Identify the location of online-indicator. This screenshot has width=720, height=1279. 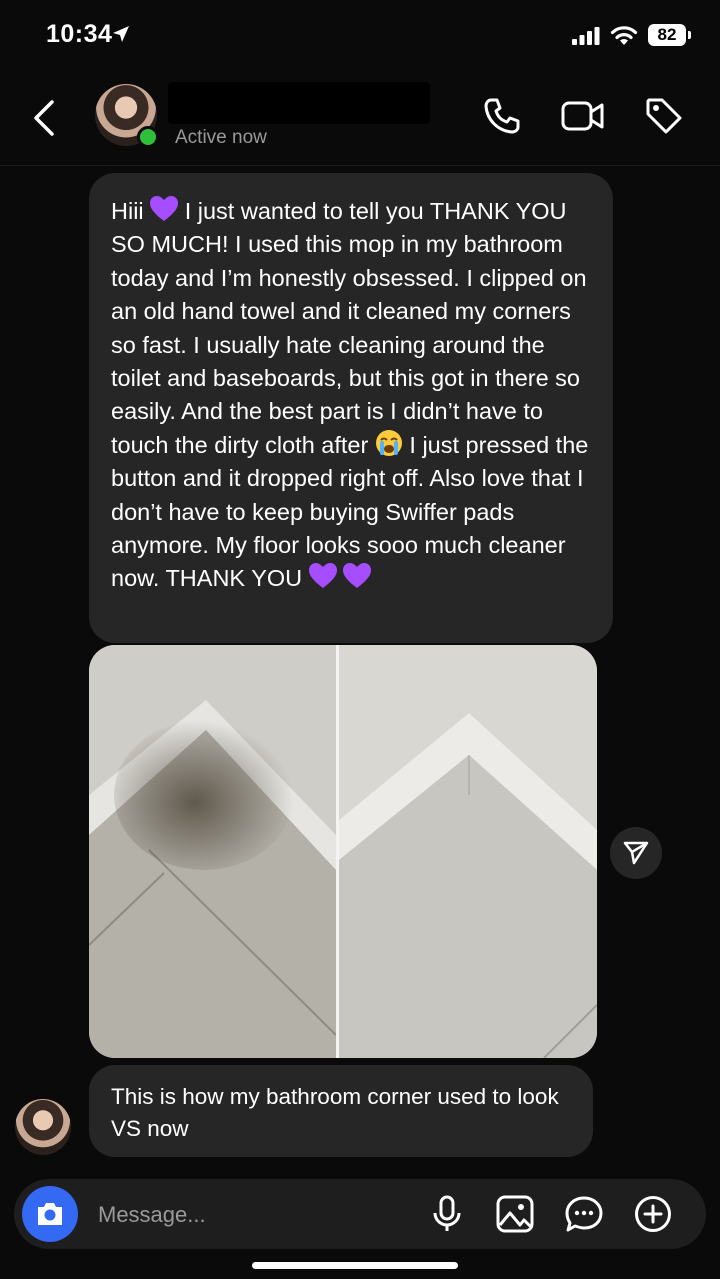
(148, 137).